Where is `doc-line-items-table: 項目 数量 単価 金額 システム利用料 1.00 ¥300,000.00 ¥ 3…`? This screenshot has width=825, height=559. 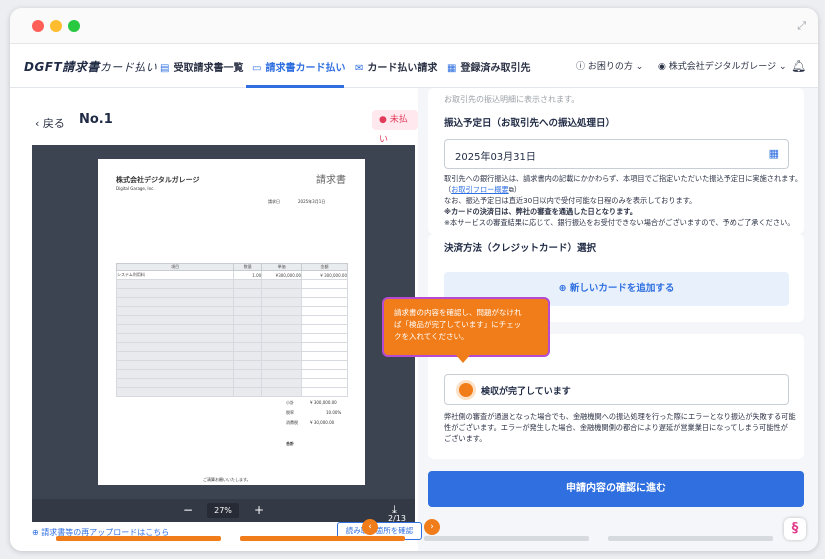 doc-line-items-table: 項目 数量 単価 金額 システム利用料 1.00 ¥300,000.00 ¥ 3… is located at coordinates (231, 330).